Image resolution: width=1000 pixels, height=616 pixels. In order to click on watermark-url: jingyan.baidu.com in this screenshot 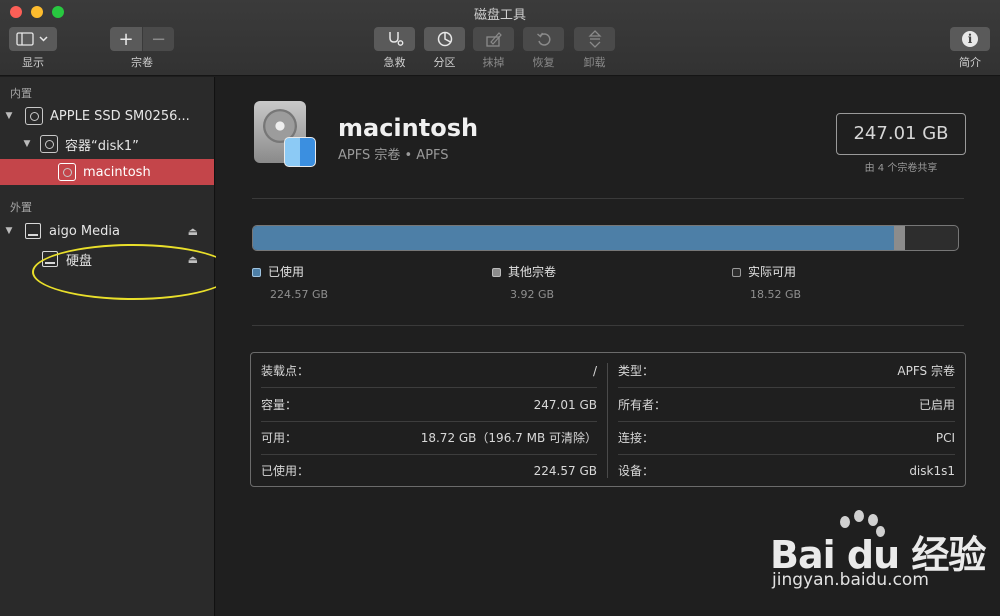, I will do `click(850, 580)`.